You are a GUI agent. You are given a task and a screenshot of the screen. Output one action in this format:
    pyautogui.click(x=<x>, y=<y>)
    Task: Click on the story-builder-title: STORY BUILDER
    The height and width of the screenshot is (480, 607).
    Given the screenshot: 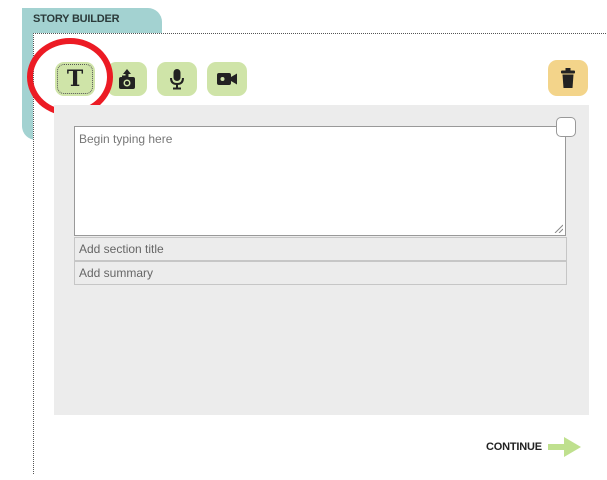 What is the action you would take?
    pyautogui.click(x=76, y=19)
    